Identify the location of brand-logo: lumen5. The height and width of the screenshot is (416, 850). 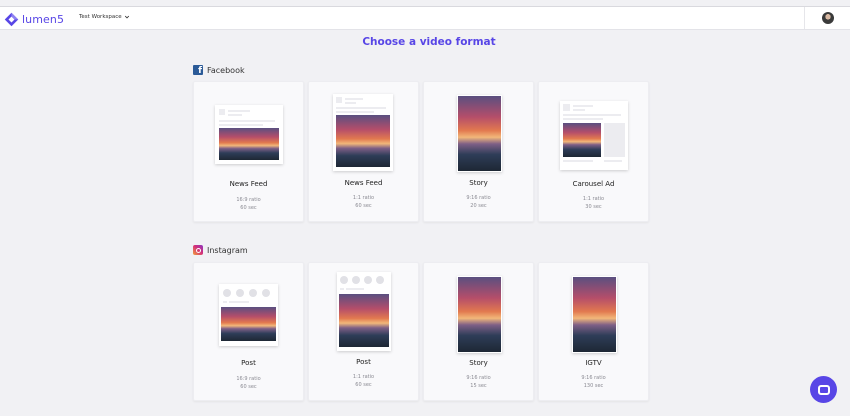
(34, 19).